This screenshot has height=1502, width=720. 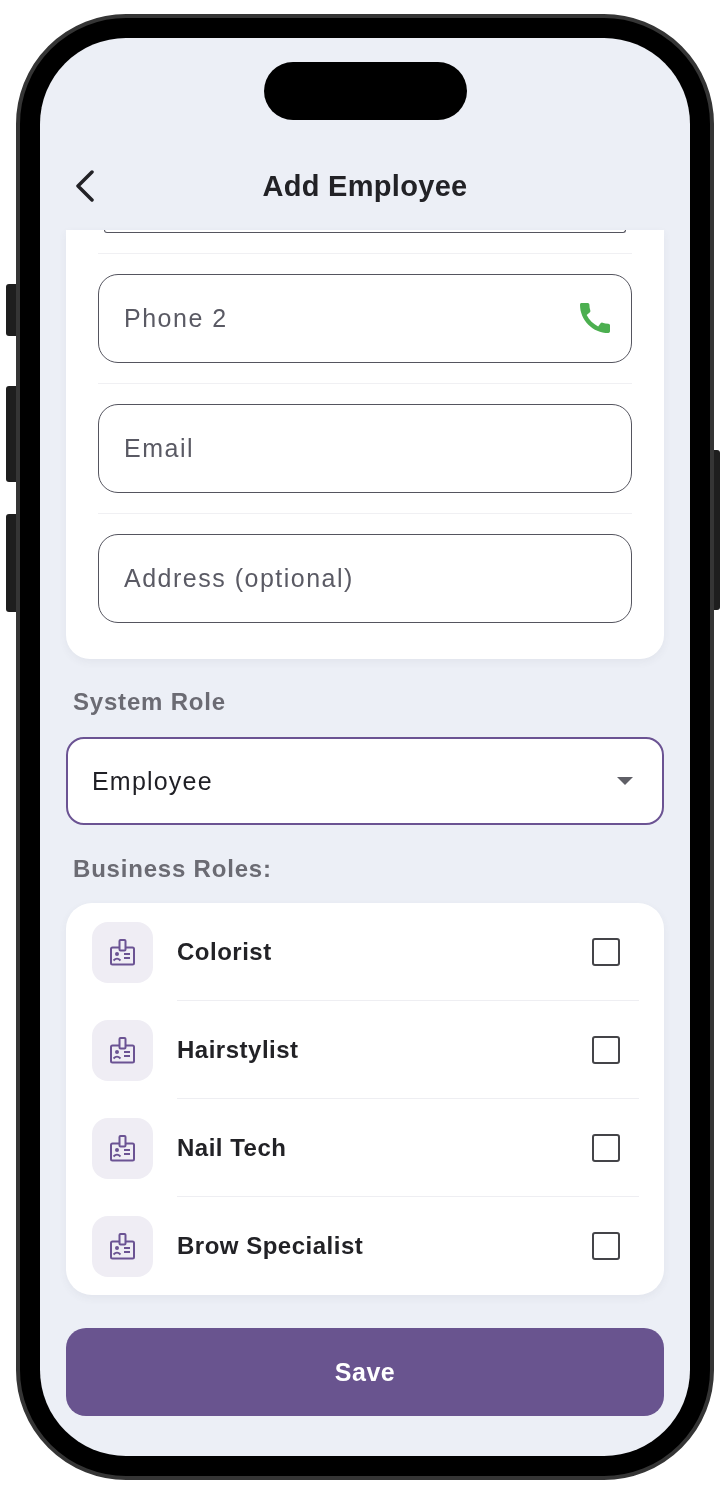 I want to click on input-field: Address (optional), so click(x=365, y=578).